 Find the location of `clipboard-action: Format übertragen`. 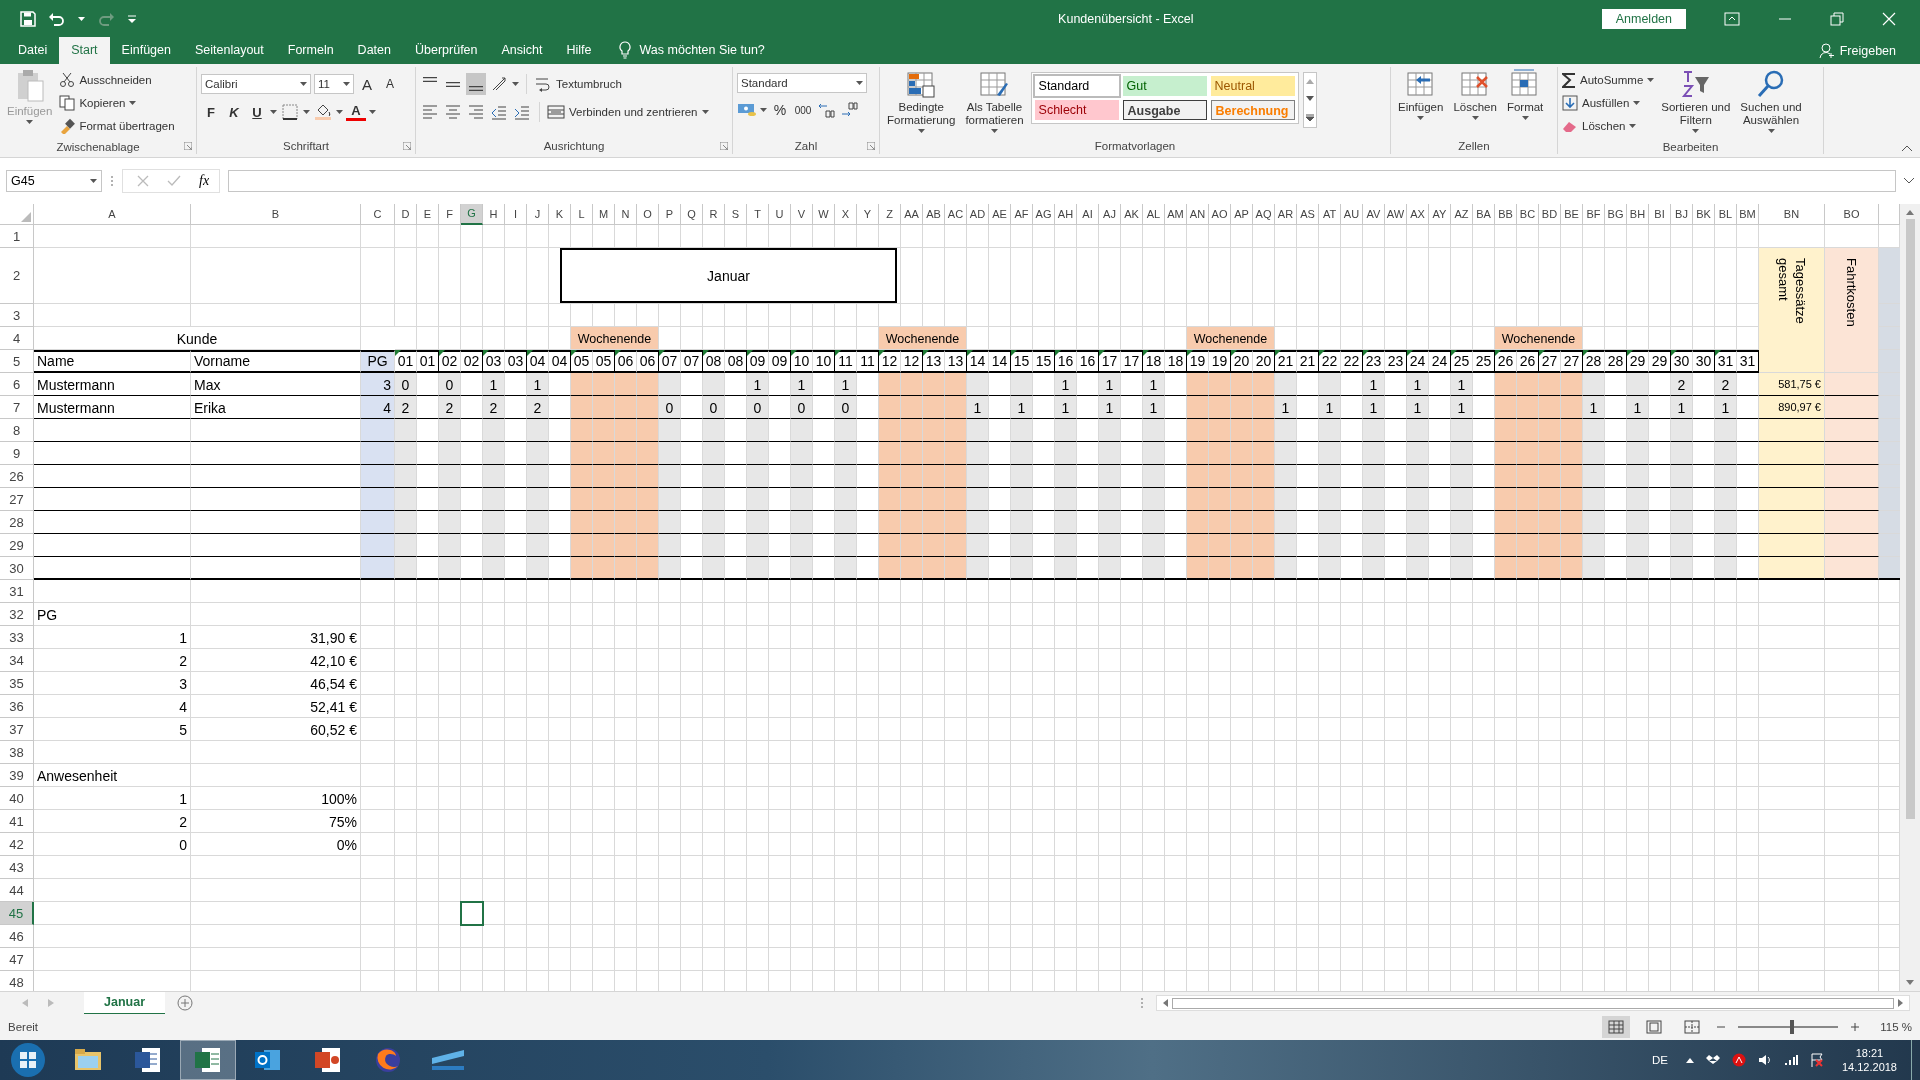

clipboard-action: Format übertragen is located at coordinates (117, 126).